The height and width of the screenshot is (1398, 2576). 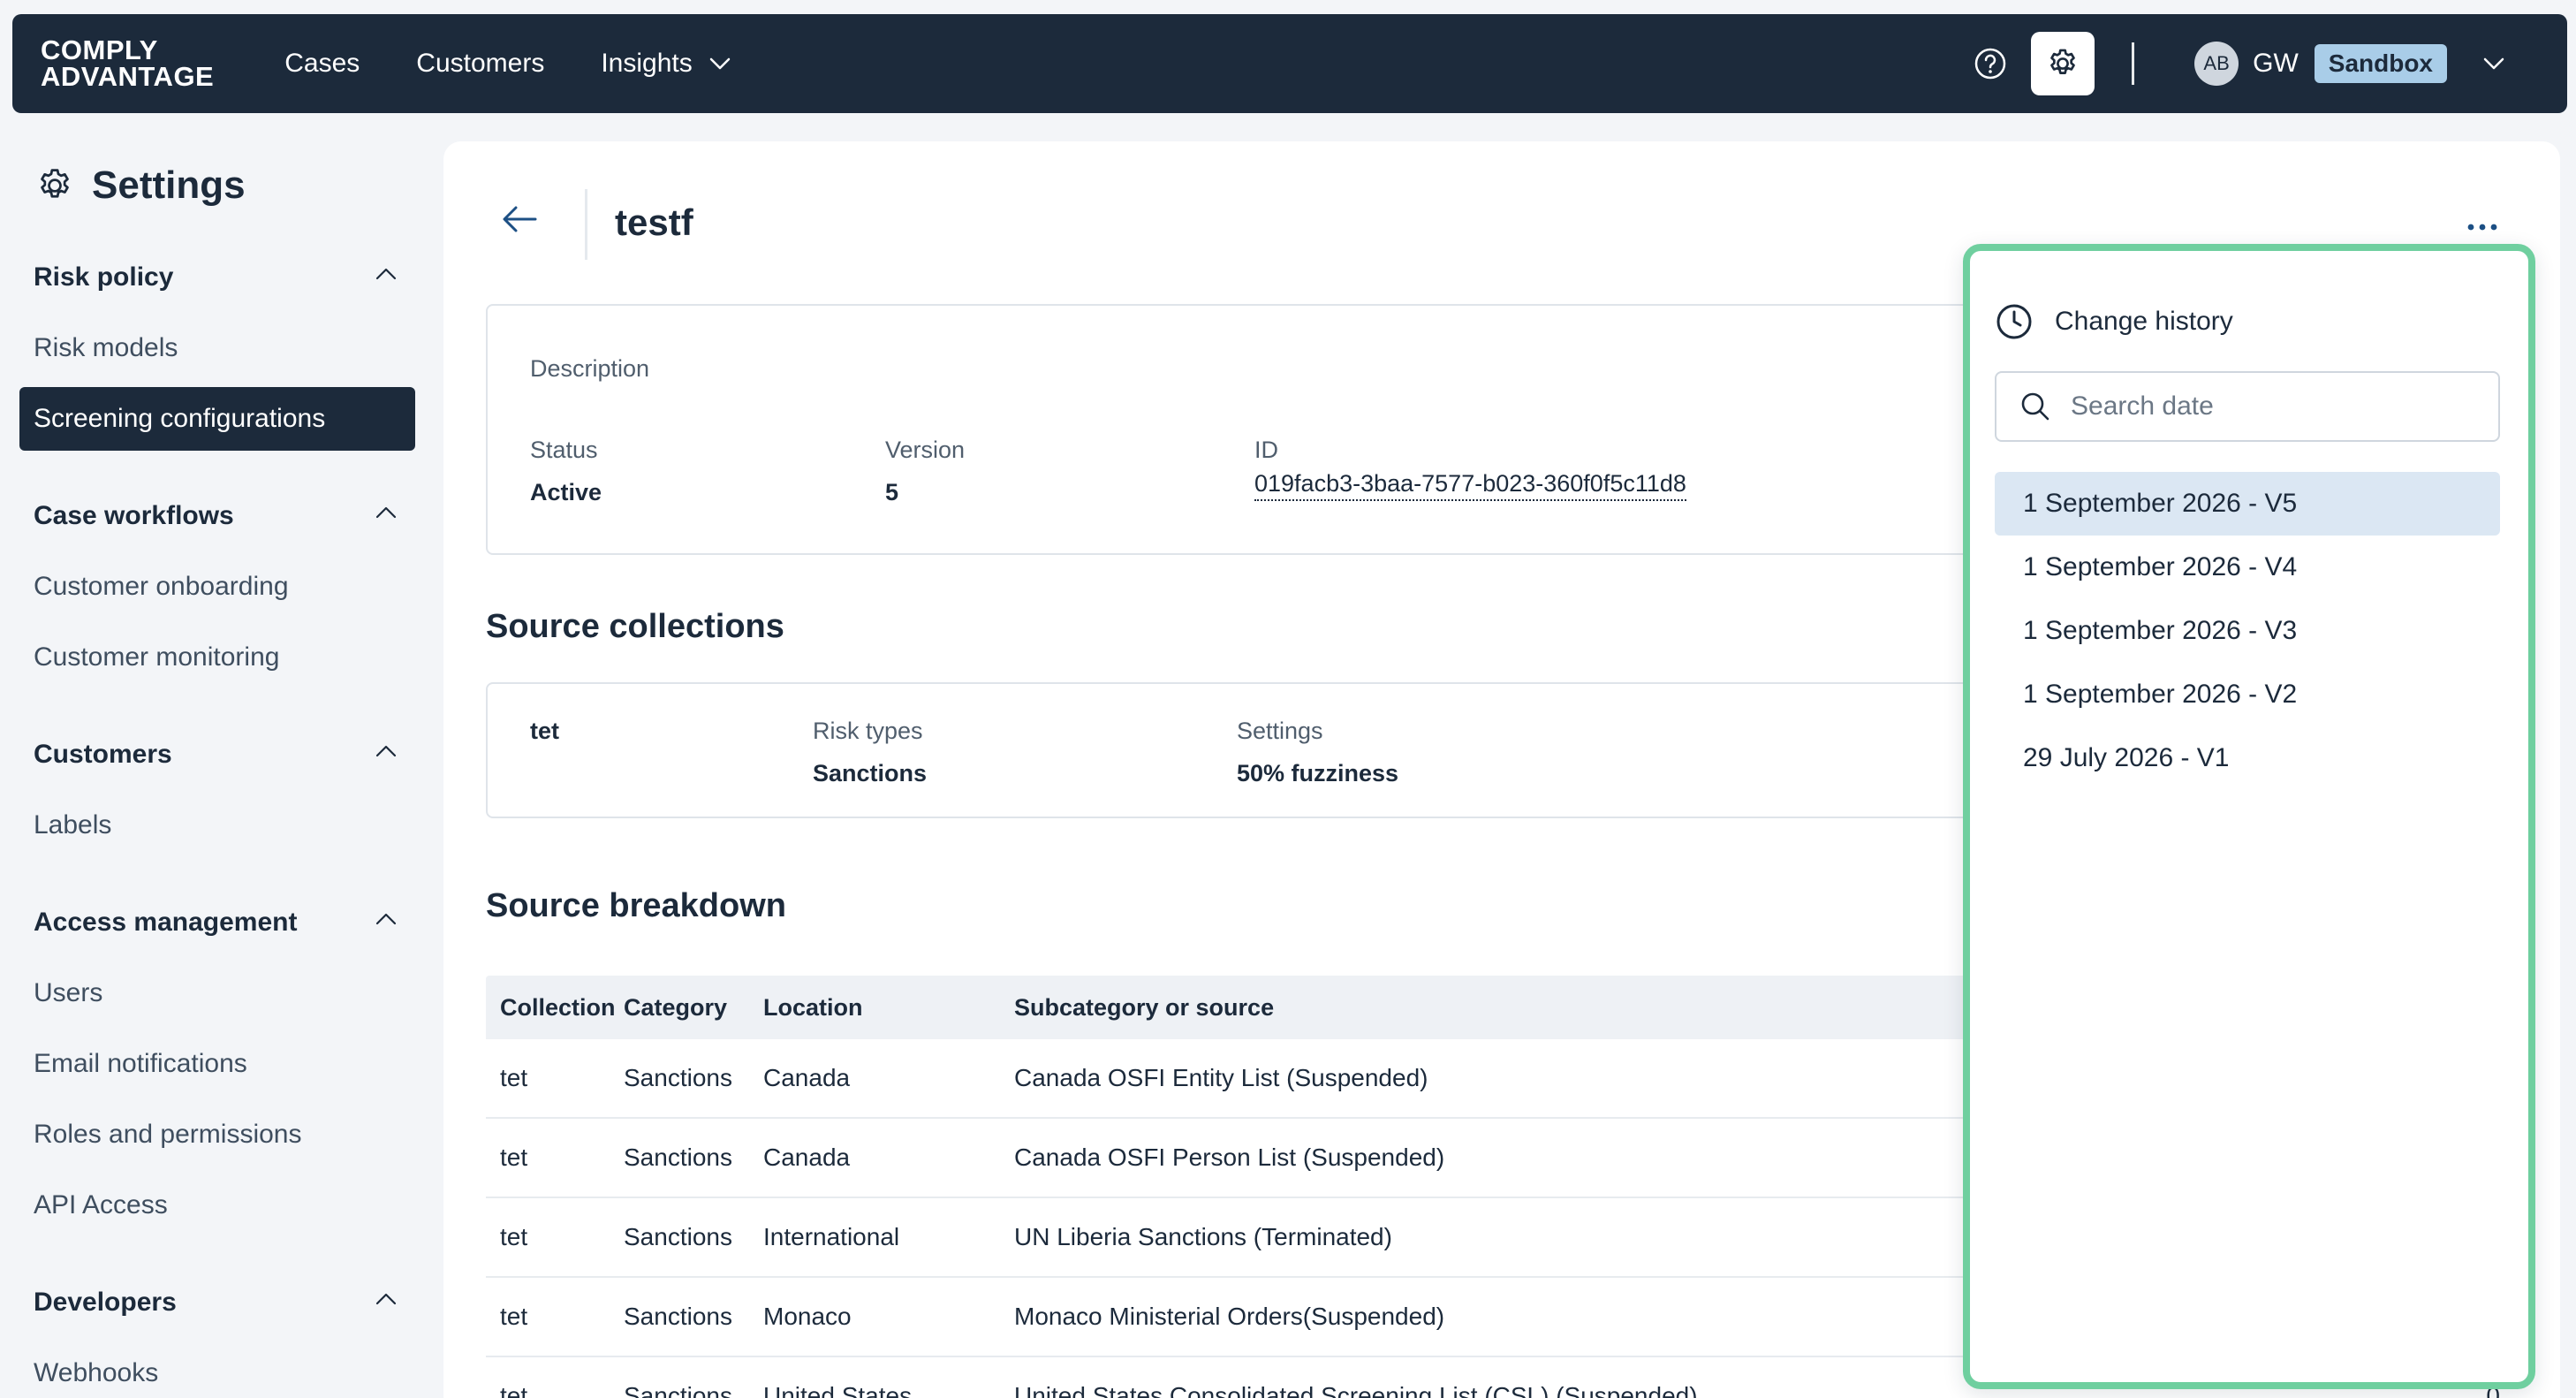 What do you see at coordinates (636, 906) in the screenshot?
I see `source-breakdown-heading: Source breakdown` at bounding box center [636, 906].